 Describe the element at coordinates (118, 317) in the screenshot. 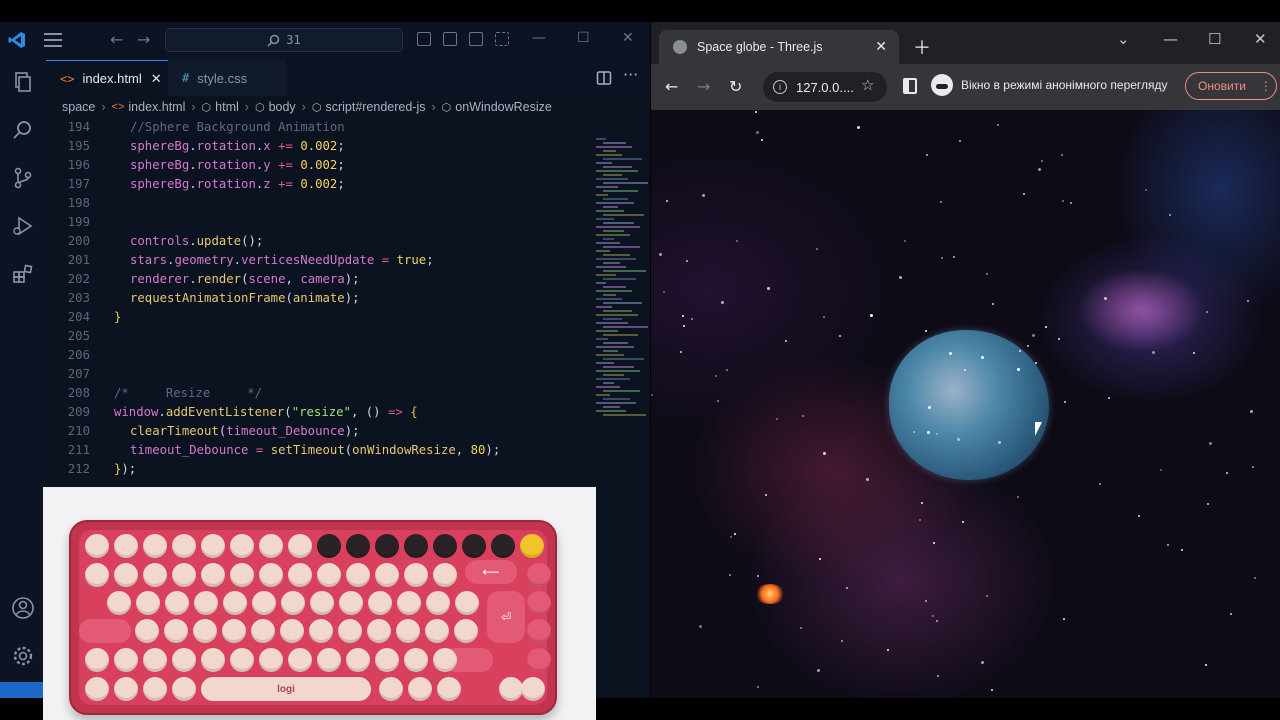

I see `code-text: }` at that location.